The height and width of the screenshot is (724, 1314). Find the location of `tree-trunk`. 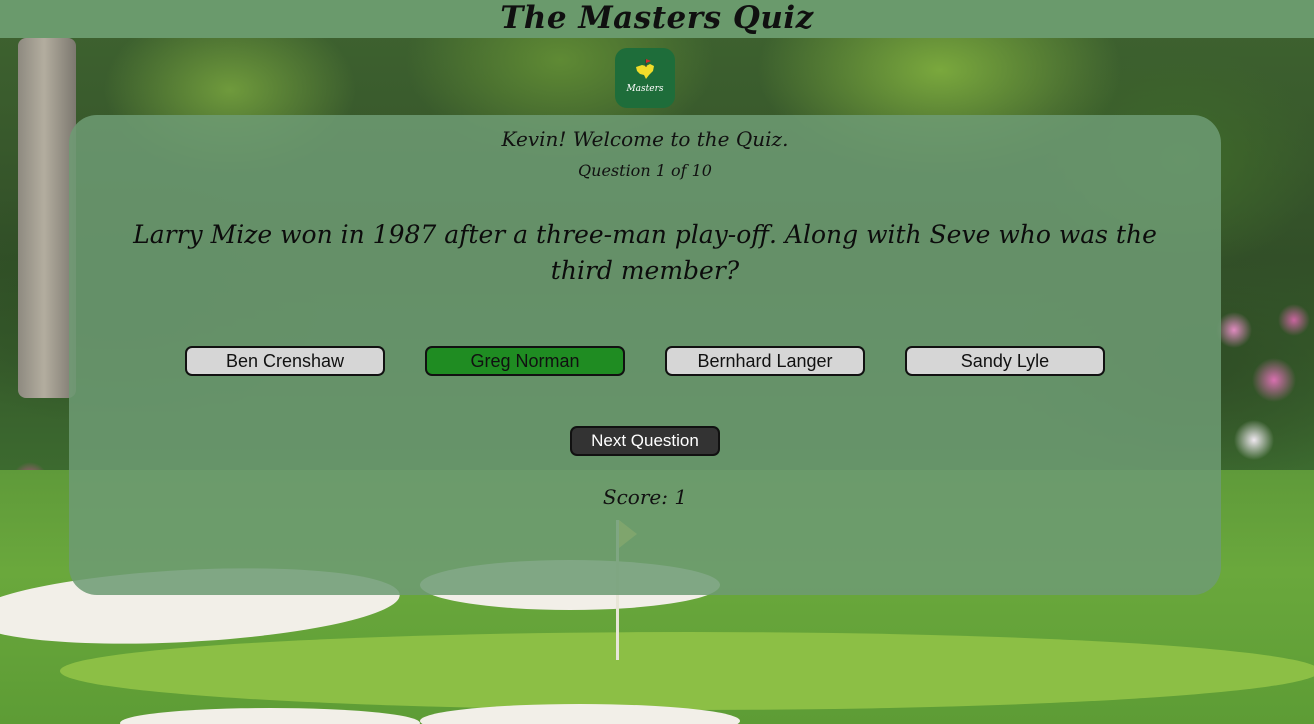

tree-trunk is located at coordinates (47, 218).